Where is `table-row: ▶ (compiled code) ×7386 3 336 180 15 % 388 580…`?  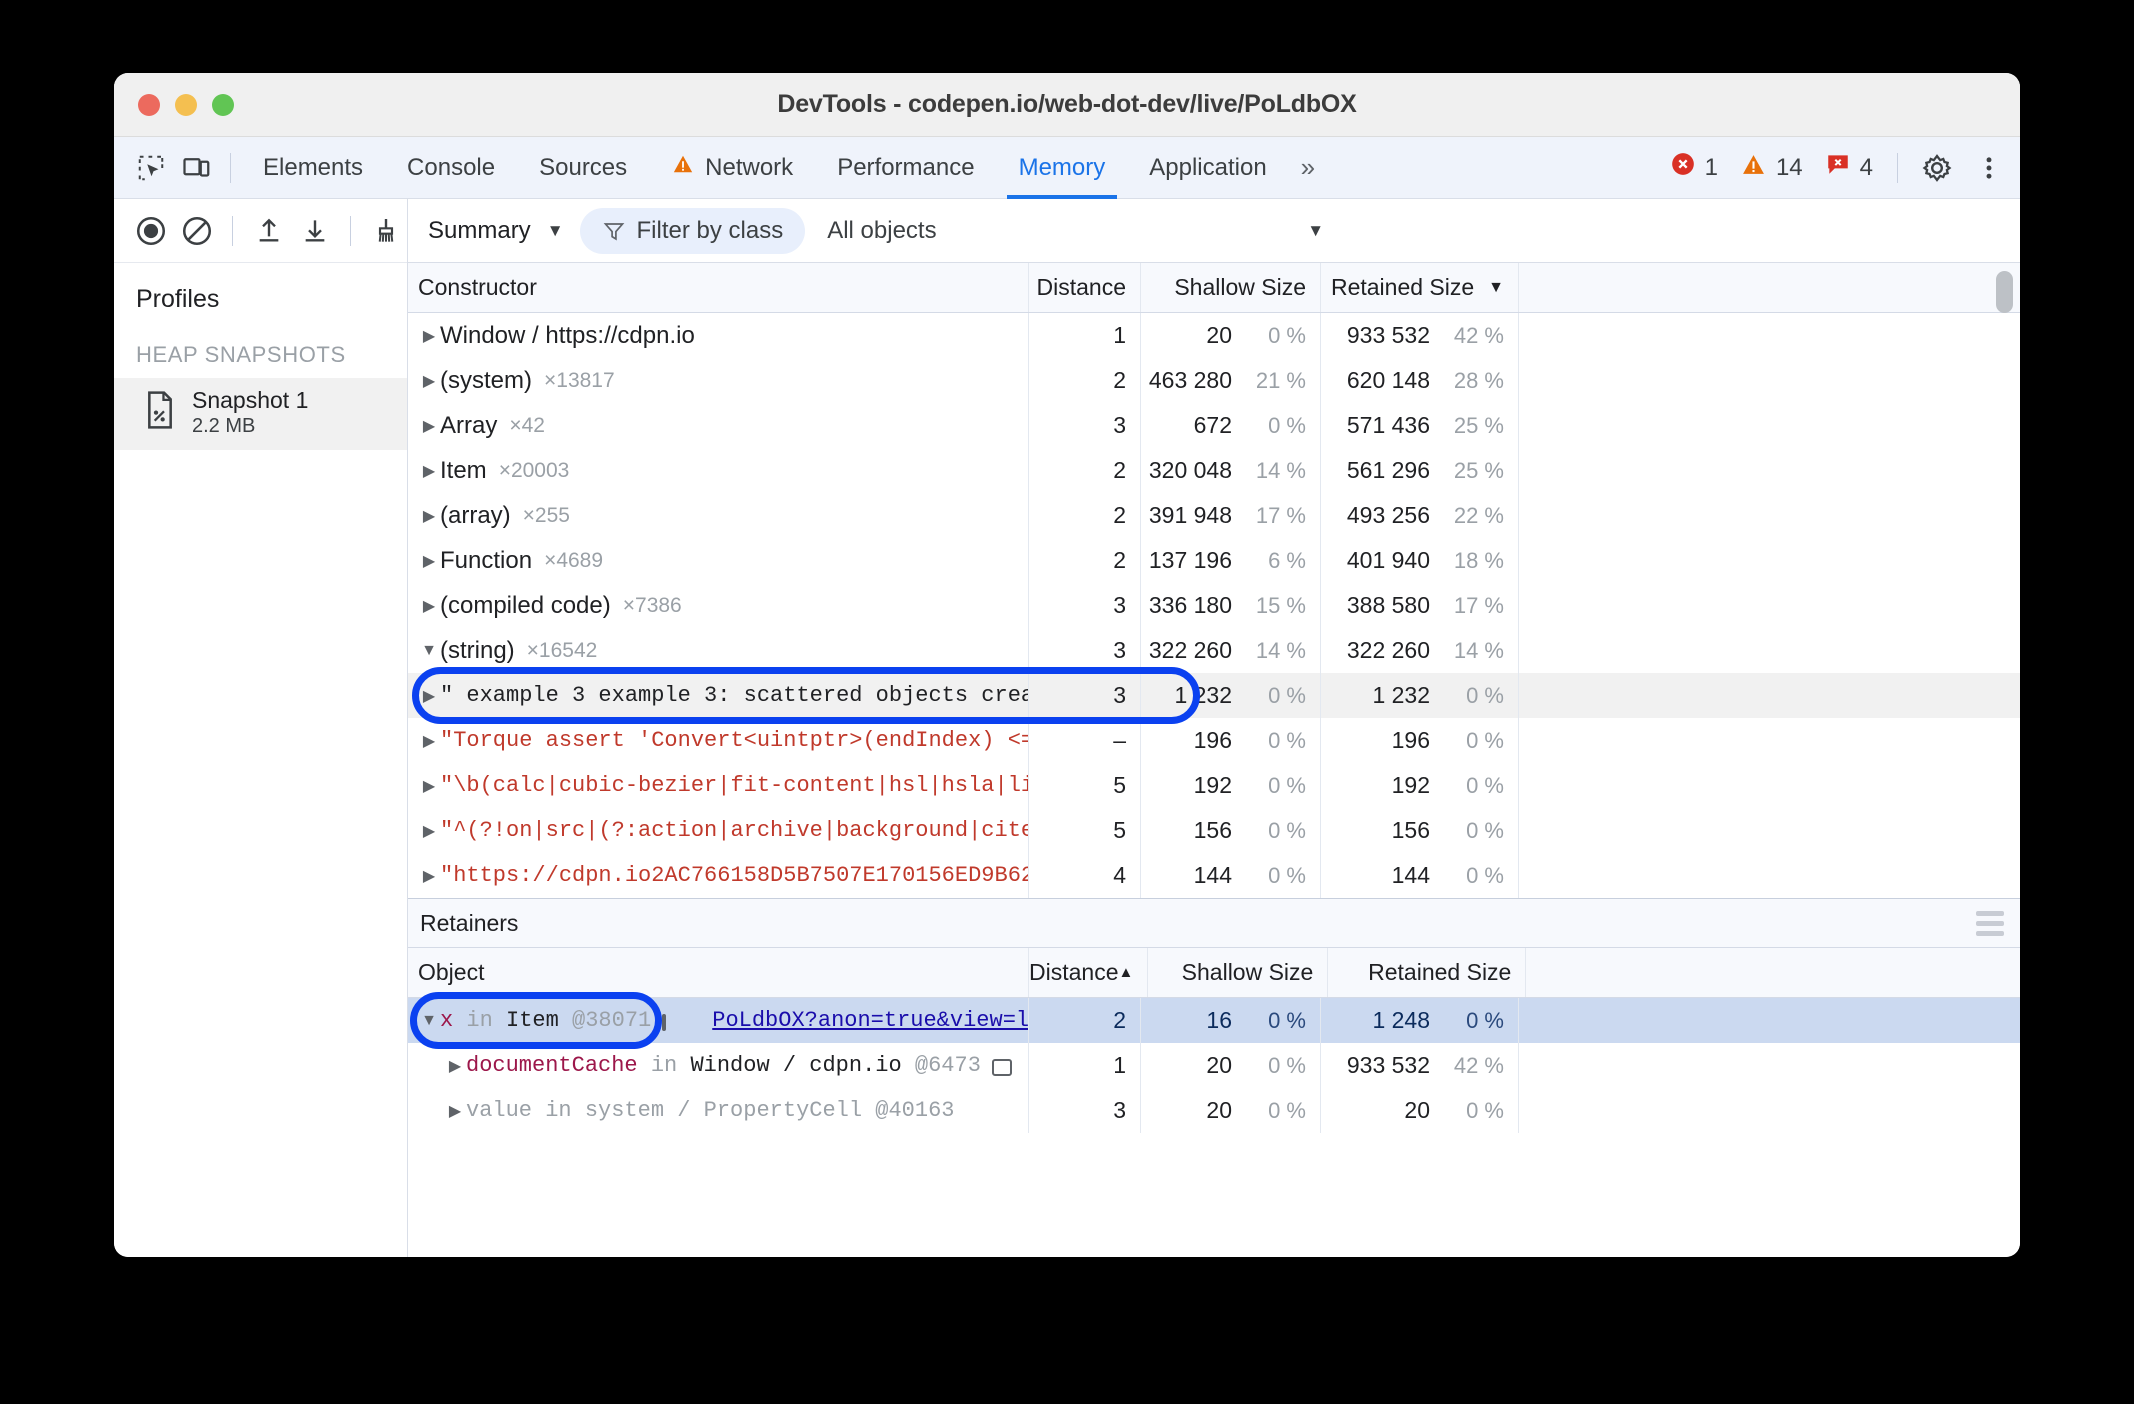 table-row: ▶ (compiled code) ×7386 3 336 180 15 % 388 580… is located at coordinates (1214, 605).